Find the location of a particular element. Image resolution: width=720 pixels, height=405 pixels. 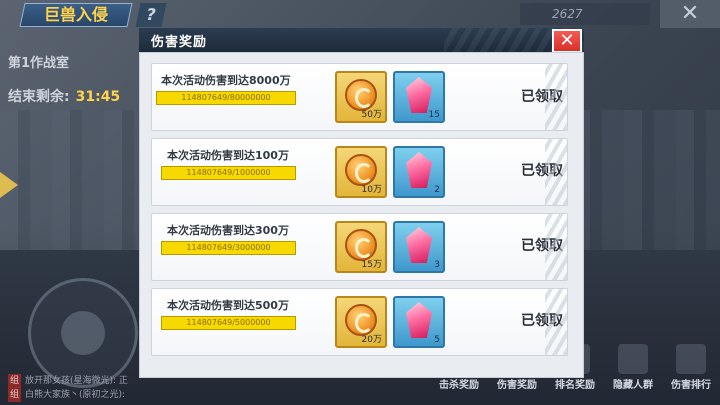

background-close-icon: ✕ is located at coordinates (690, 14).